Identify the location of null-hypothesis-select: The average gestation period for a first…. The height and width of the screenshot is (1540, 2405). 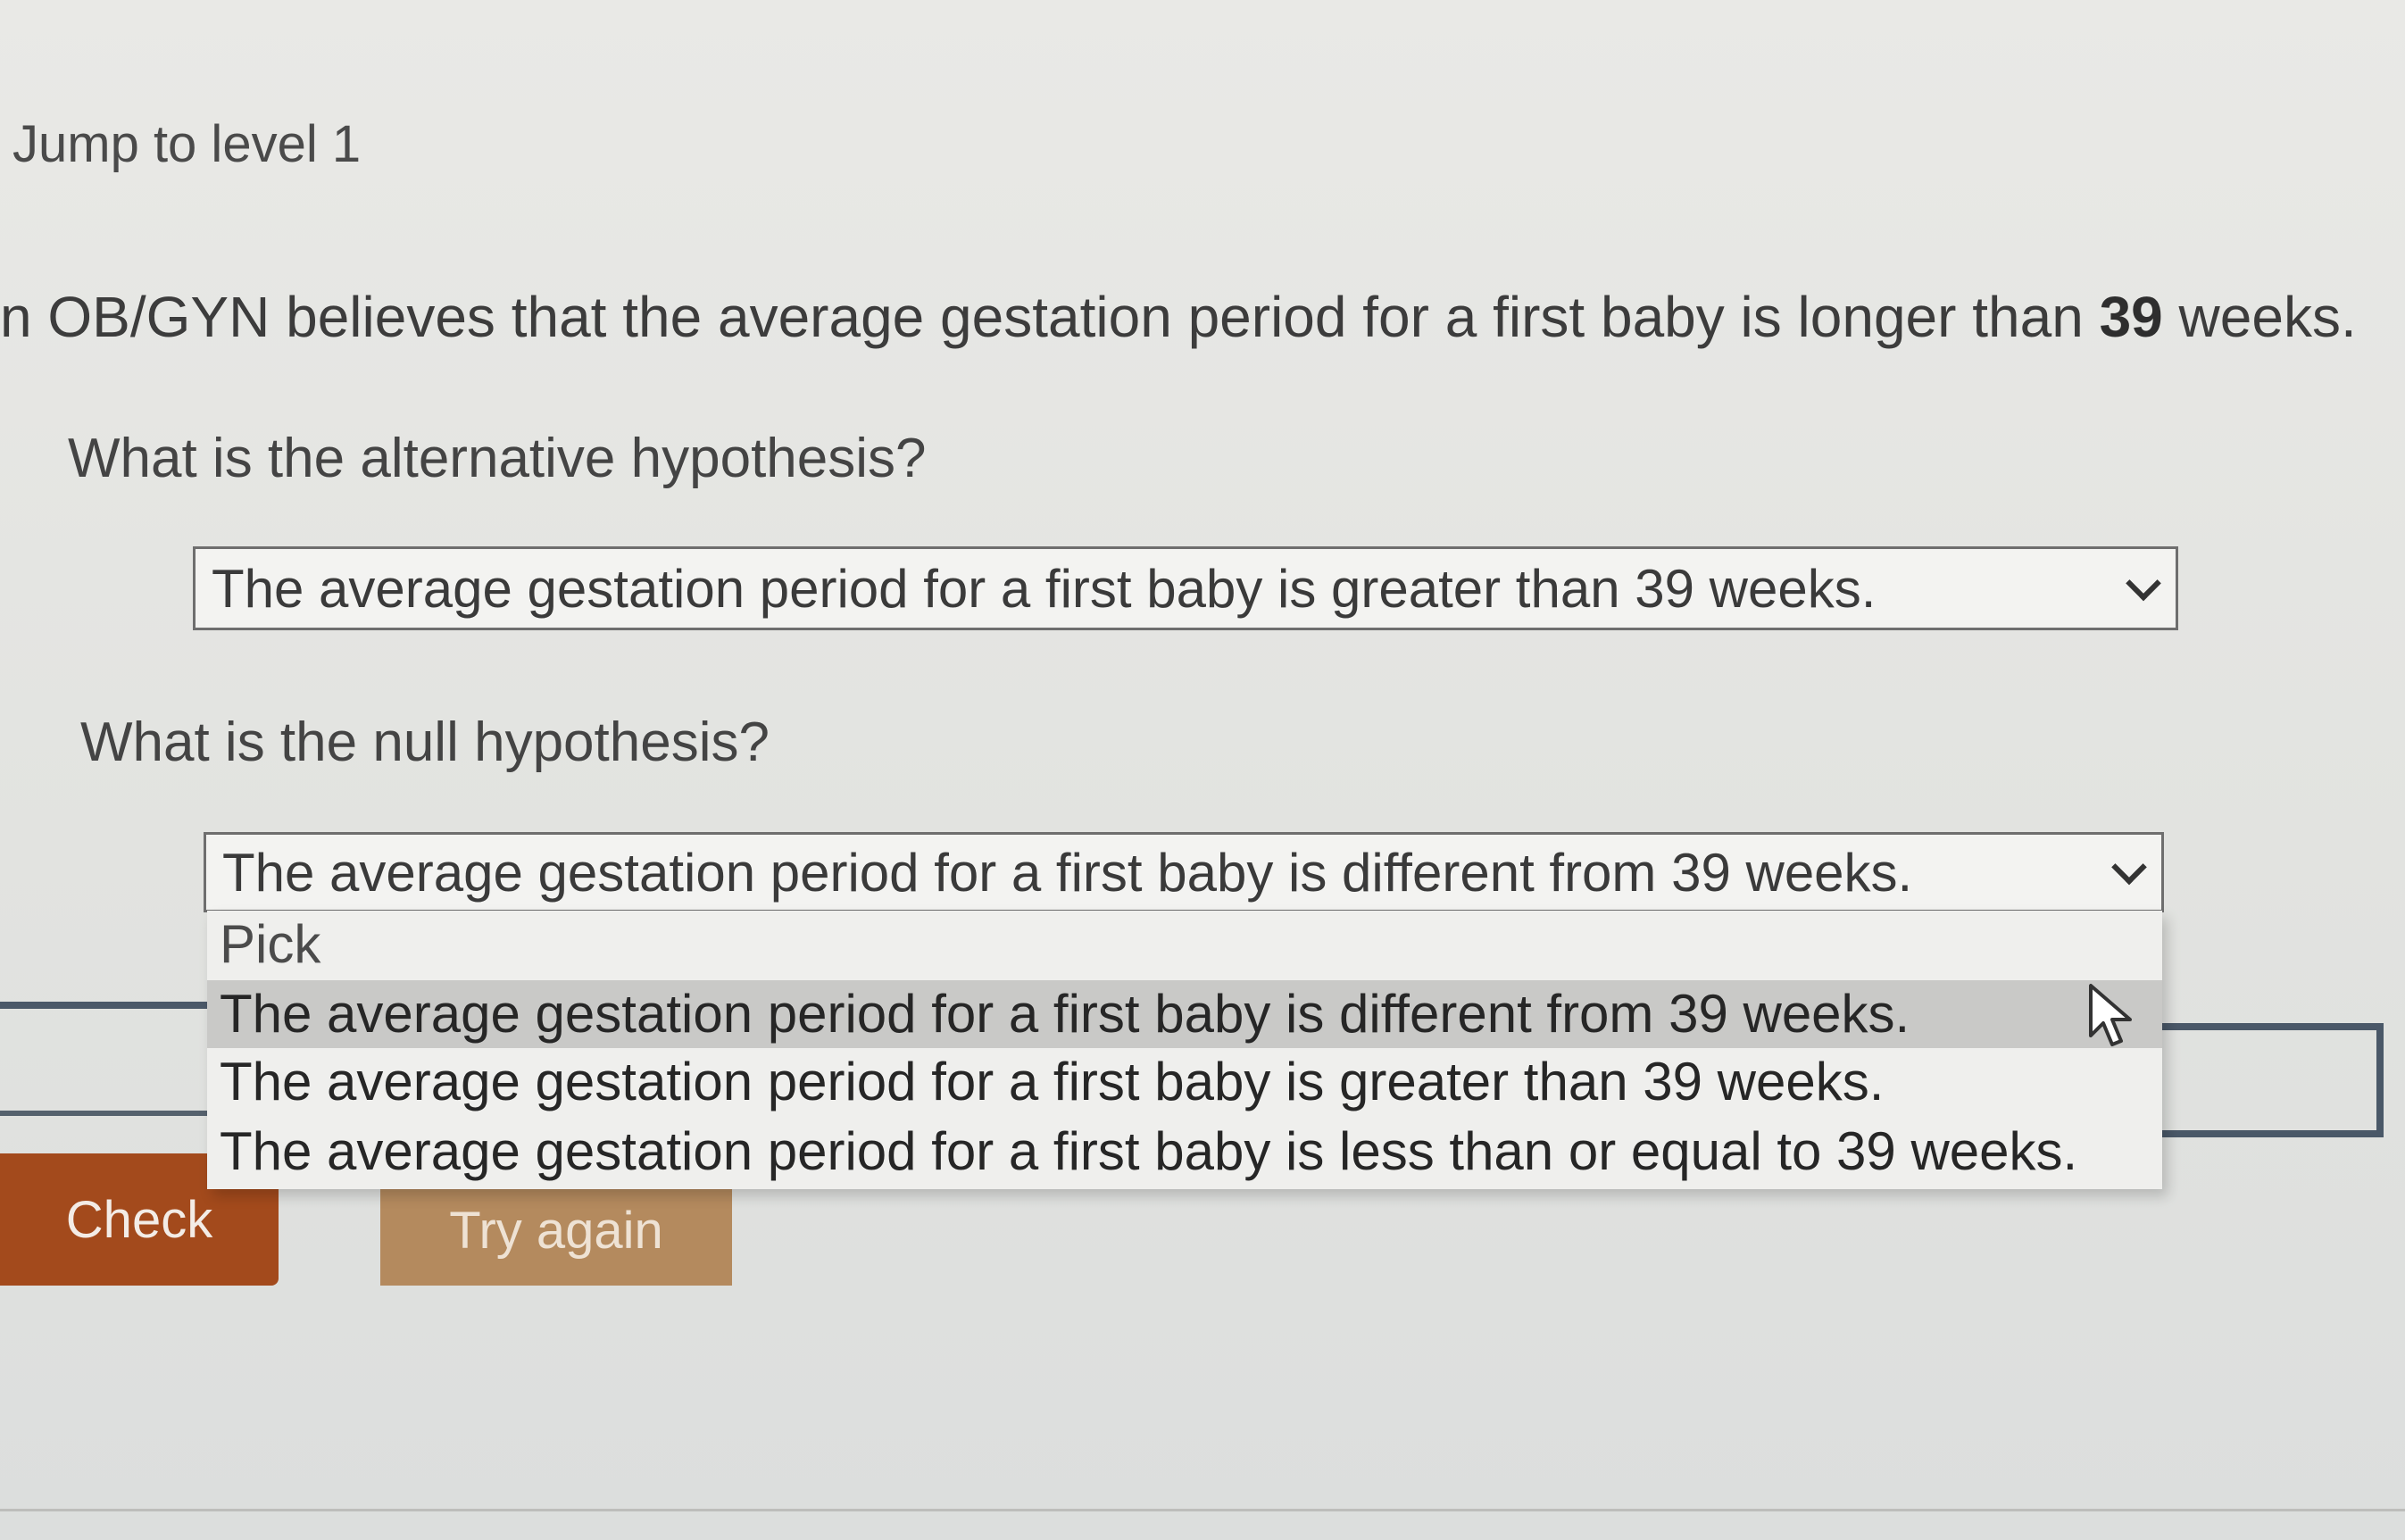
(1184, 872).